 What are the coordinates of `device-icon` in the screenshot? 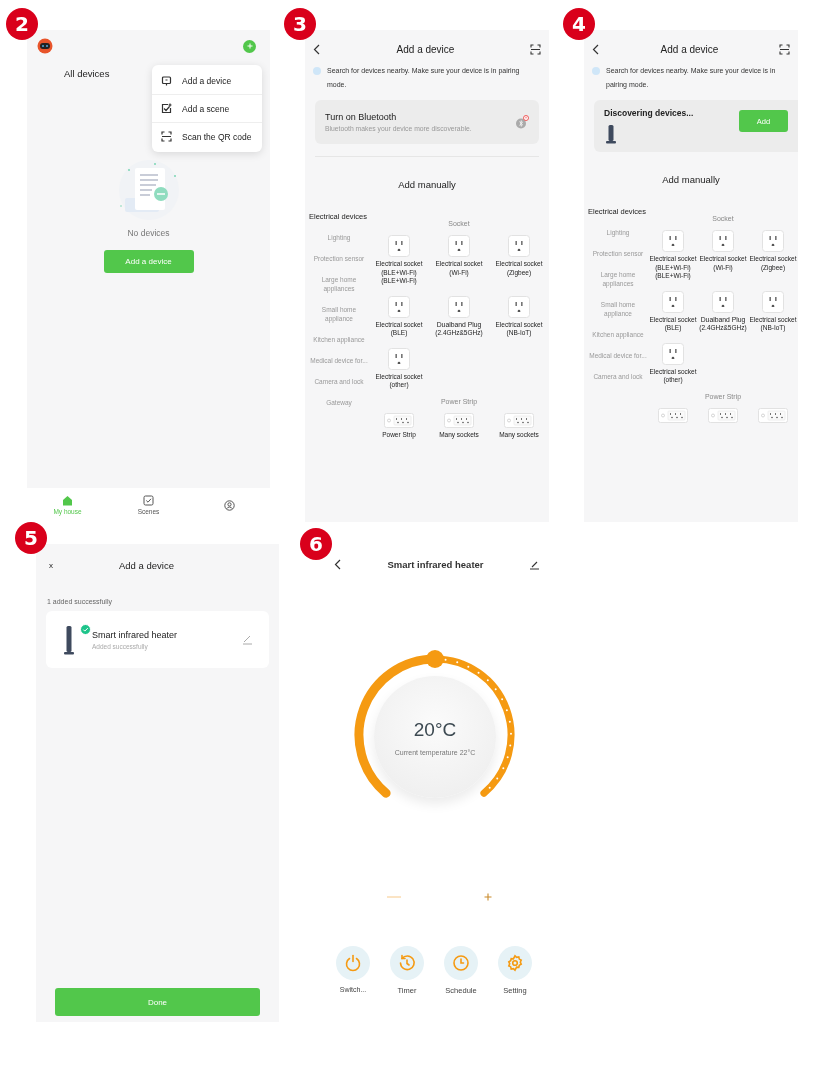 It's located at (166, 80).